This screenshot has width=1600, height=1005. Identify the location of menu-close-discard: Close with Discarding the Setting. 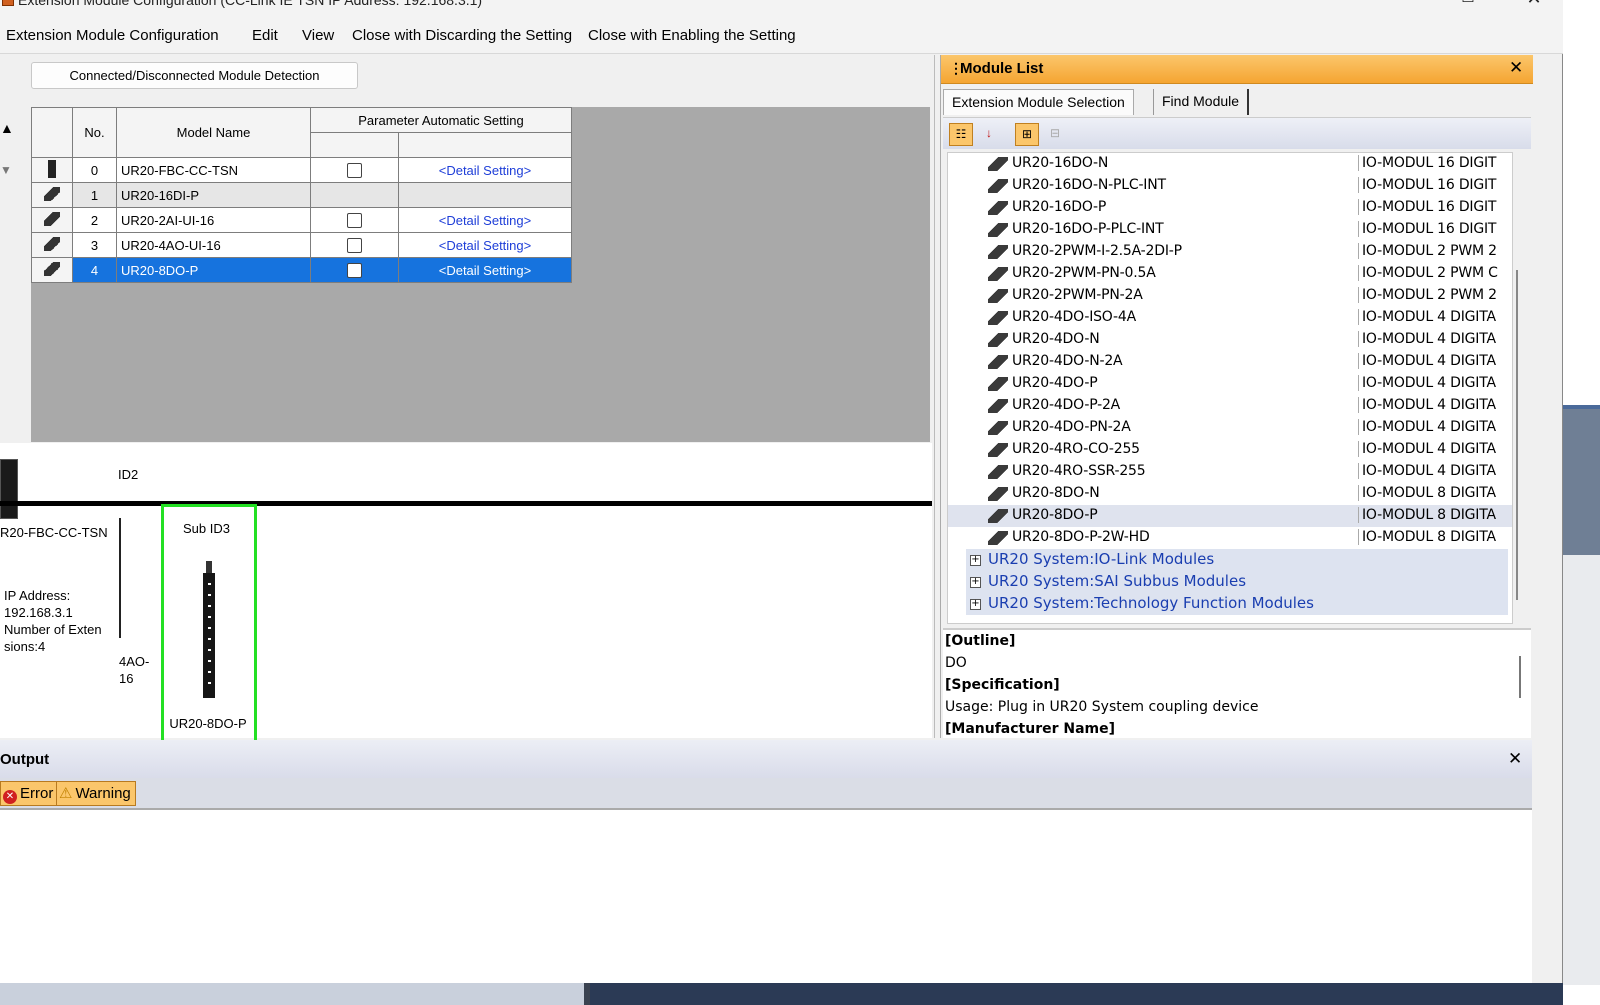
(462, 35).